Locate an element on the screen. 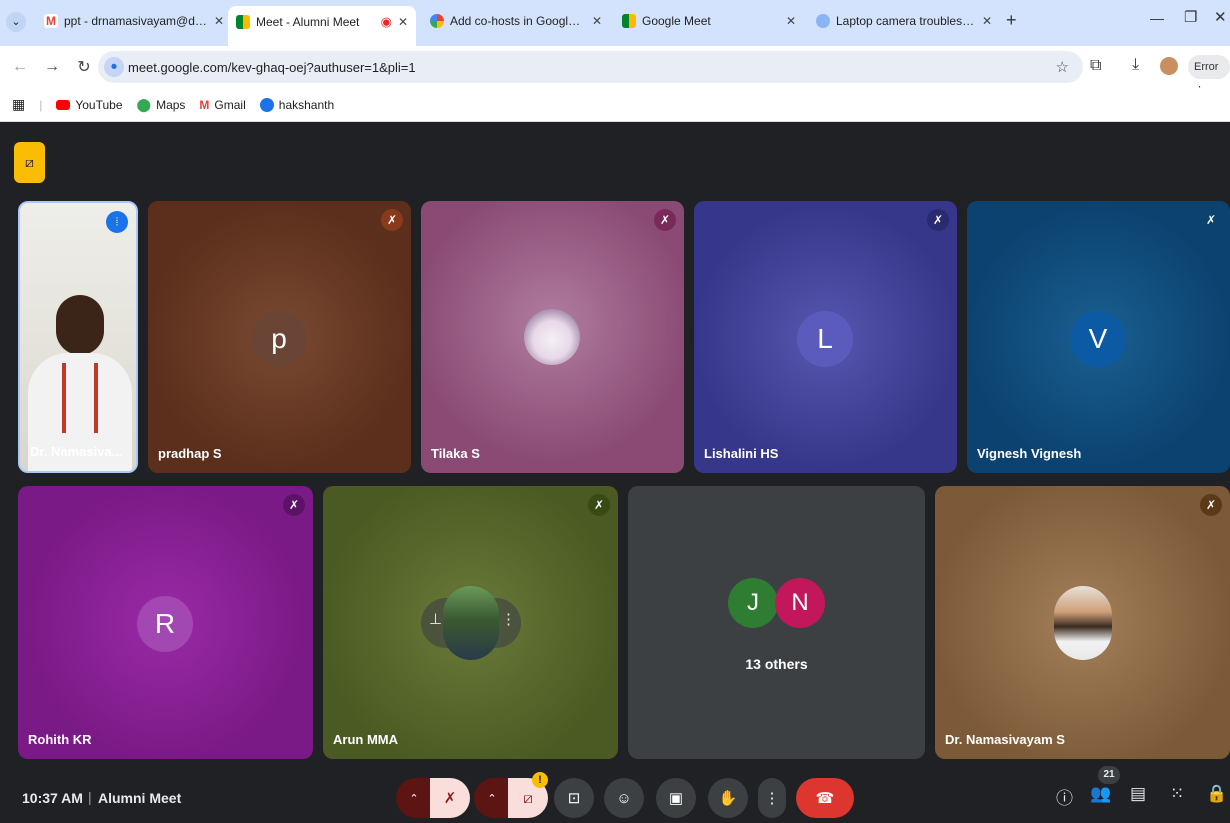  participant-tile: ✗ p pradhap S is located at coordinates (279, 337).